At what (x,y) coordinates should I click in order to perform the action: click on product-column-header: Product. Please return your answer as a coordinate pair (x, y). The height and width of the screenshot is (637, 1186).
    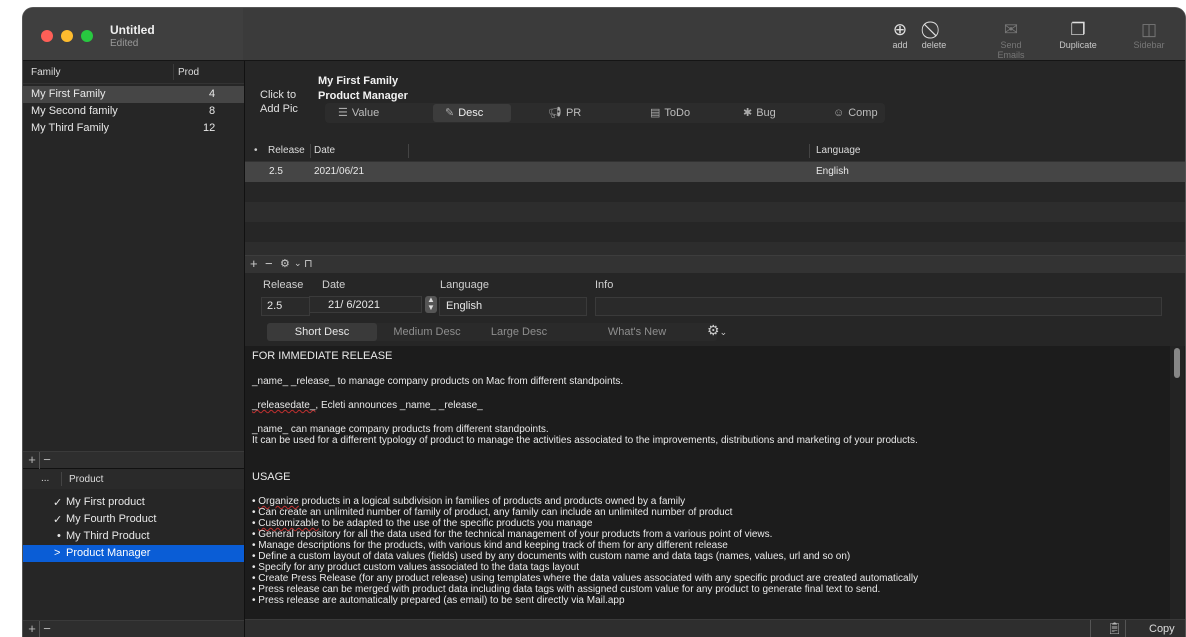
    Looking at the image, I should click on (86, 479).